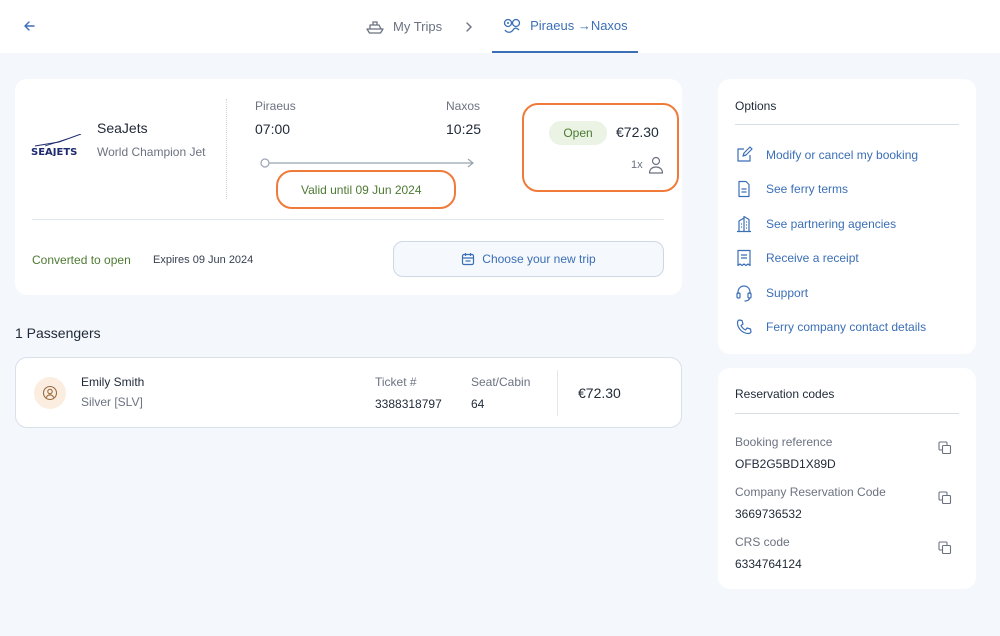 This screenshot has width=1000, height=636. Describe the element at coordinates (478, 404) in the screenshot. I see `seat-number: 64` at that location.